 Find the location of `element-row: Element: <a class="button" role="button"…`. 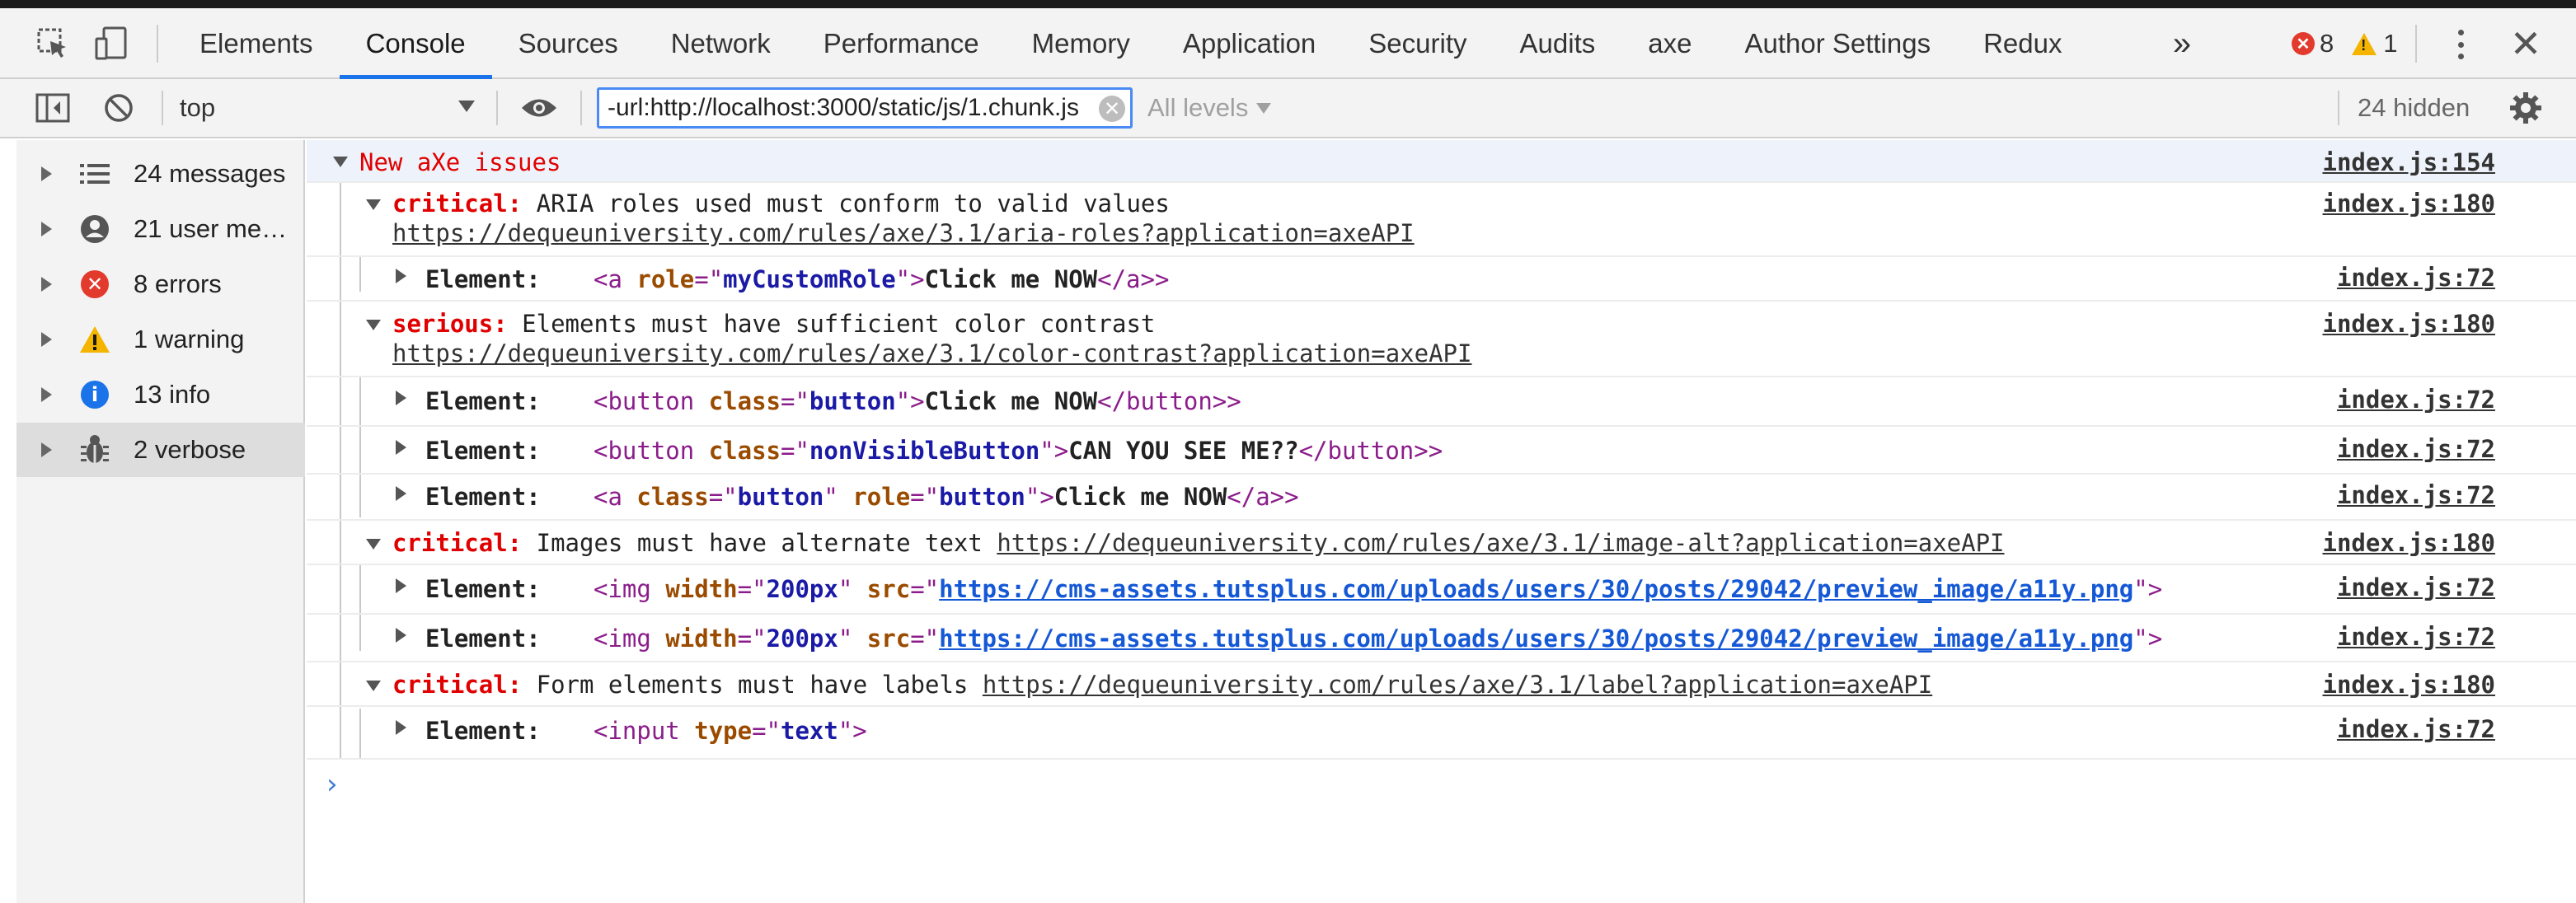

element-row: Element: <a class="button" role="button"… is located at coordinates (1442, 497).